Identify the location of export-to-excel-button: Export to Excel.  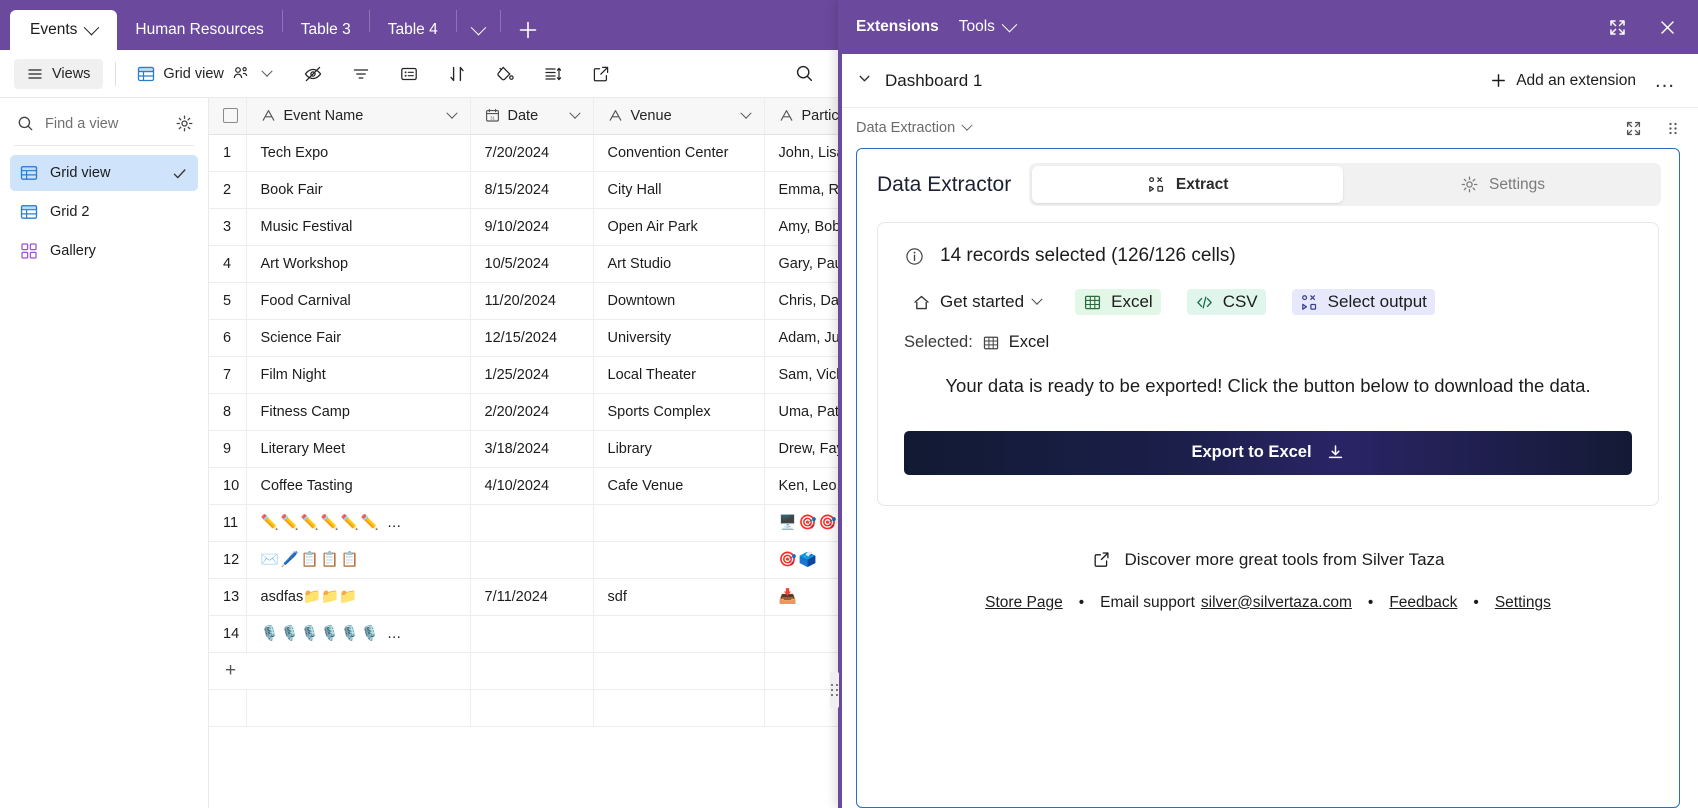
(1268, 452).